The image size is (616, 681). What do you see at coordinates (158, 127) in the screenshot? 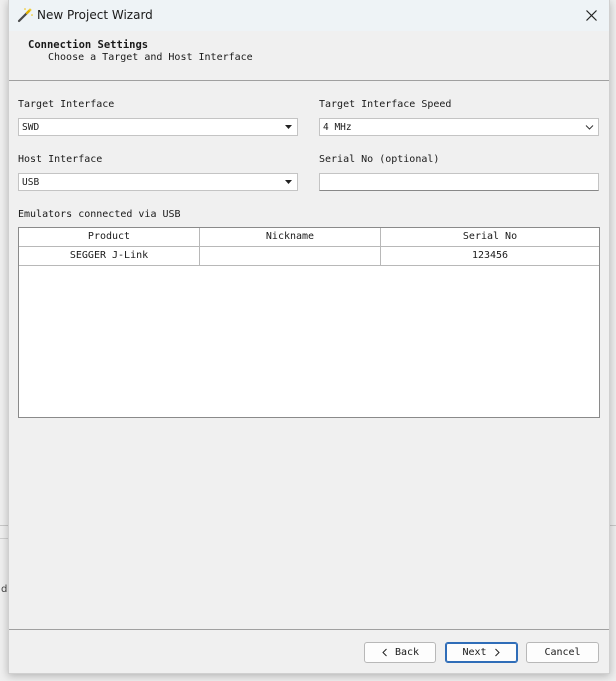
I see `target-interface-select: SWD` at bounding box center [158, 127].